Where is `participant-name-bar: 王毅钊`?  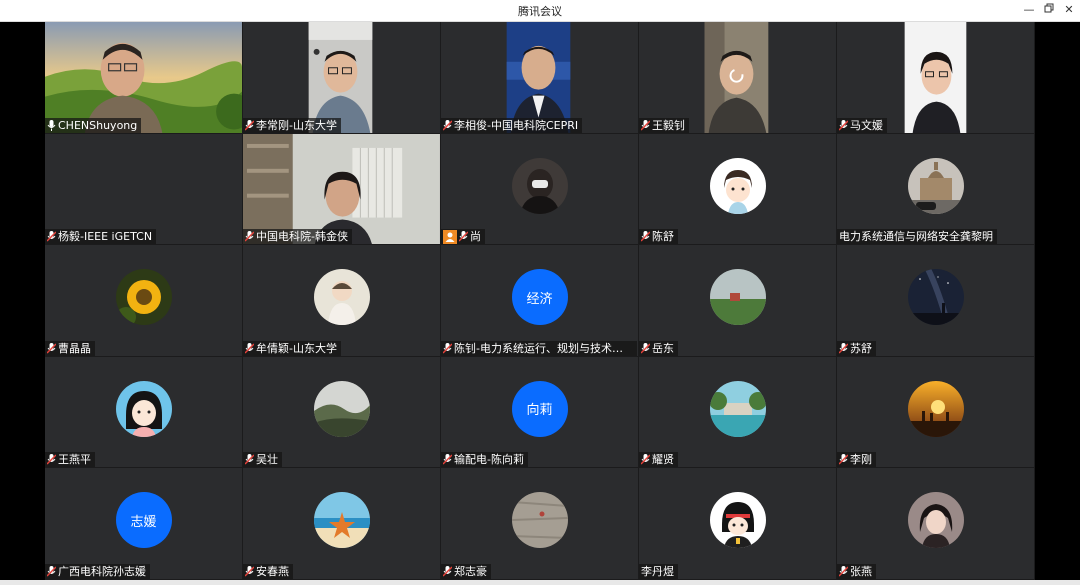 participant-name-bar: 王毅钊 is located at coordinates (664, 125).